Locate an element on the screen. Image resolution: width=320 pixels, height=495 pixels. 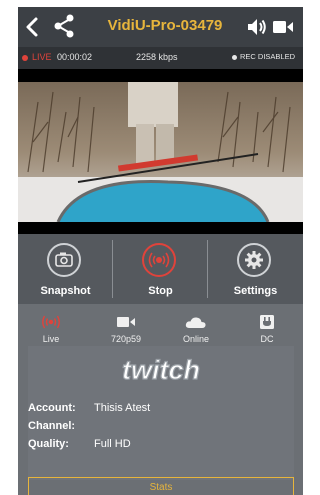
live-label: LIVE is located at coordinates (42, 57).